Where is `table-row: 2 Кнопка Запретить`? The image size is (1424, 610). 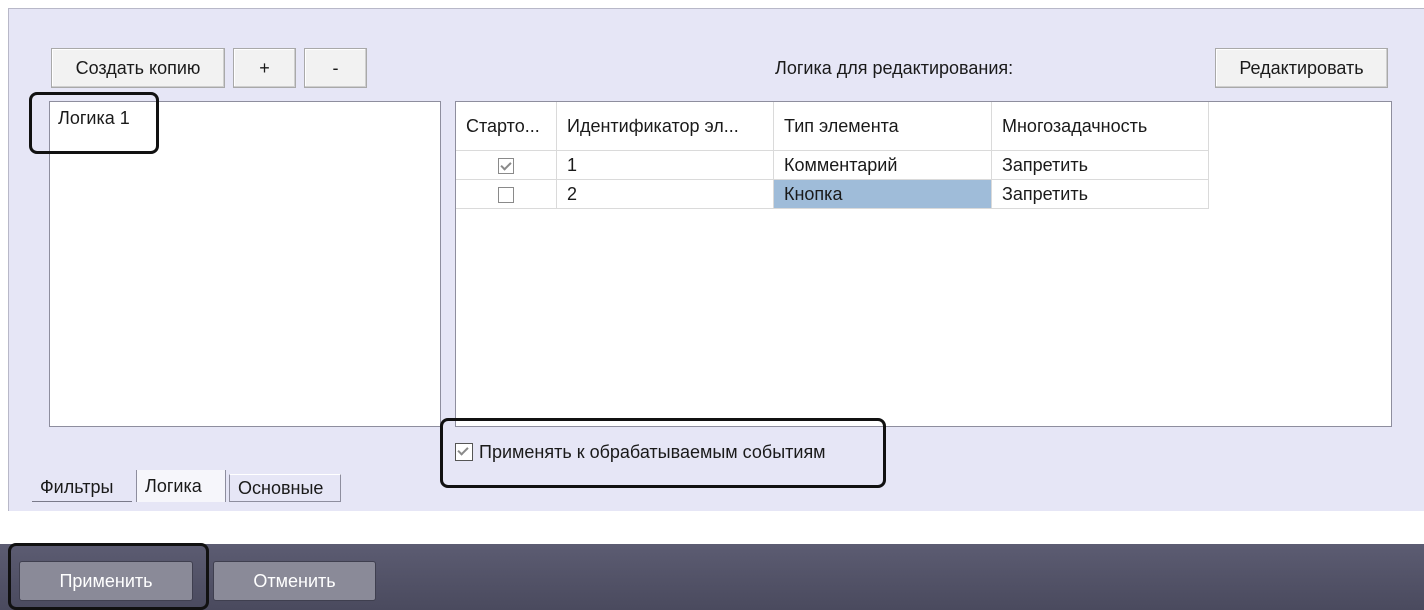
table-row: 2 Кнопка Запретить is located at coordinates (832, 194).